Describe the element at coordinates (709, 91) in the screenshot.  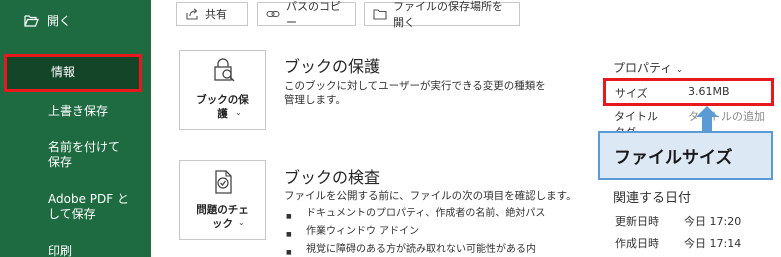
I see `size-value: 3.61MB` at that location.